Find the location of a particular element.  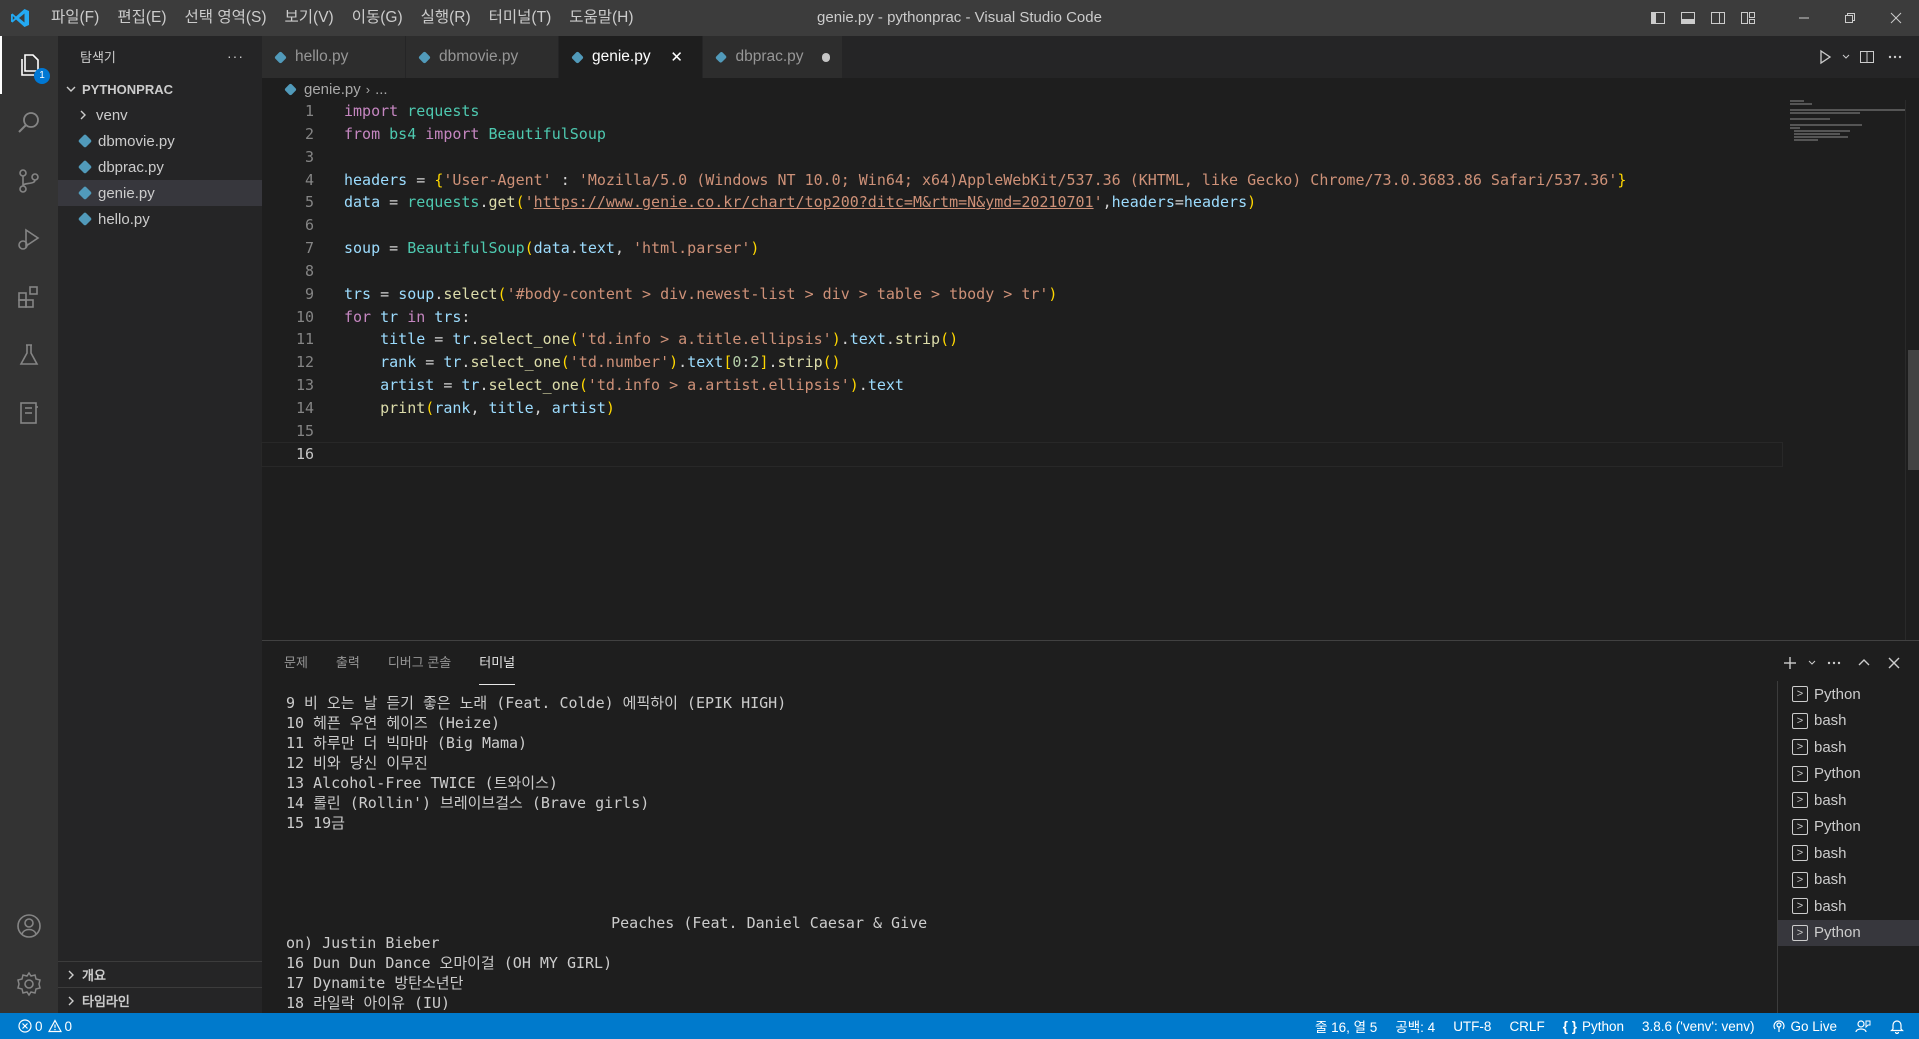

tree-file-hello: hello.py is located at coordinates (160, 219).